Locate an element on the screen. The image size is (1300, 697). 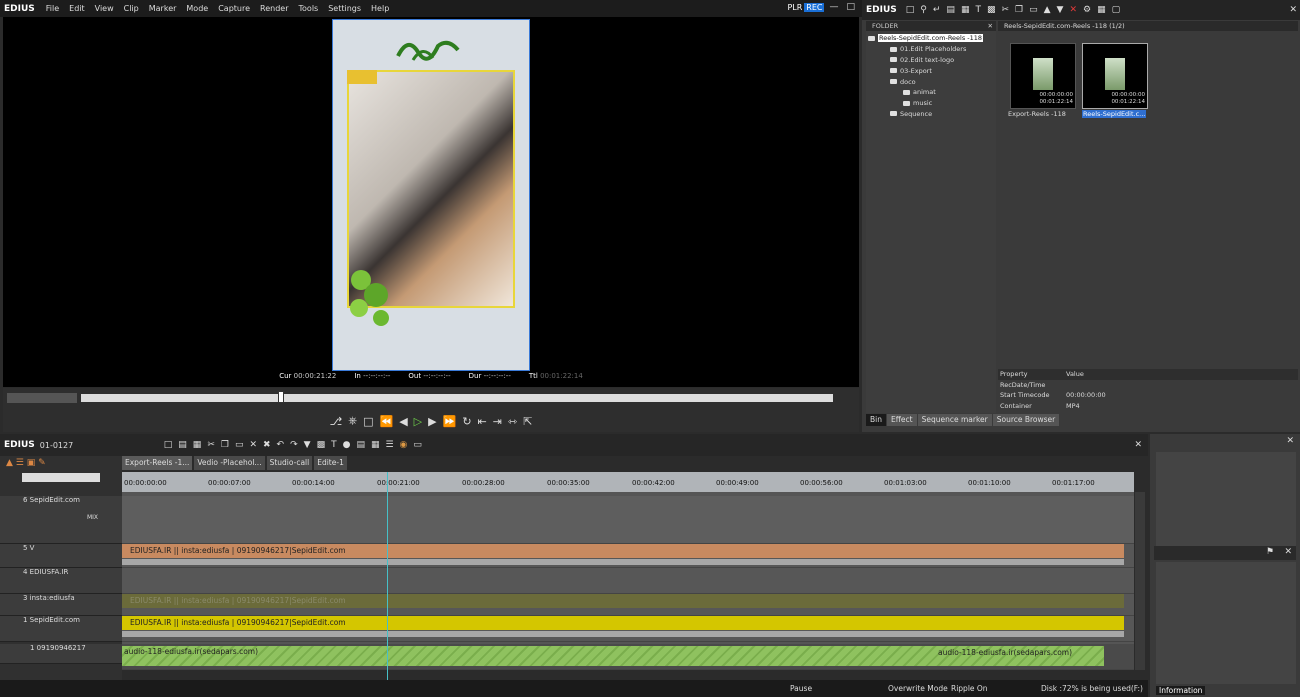
tree-item: doco is located at coordinates (931, 81).